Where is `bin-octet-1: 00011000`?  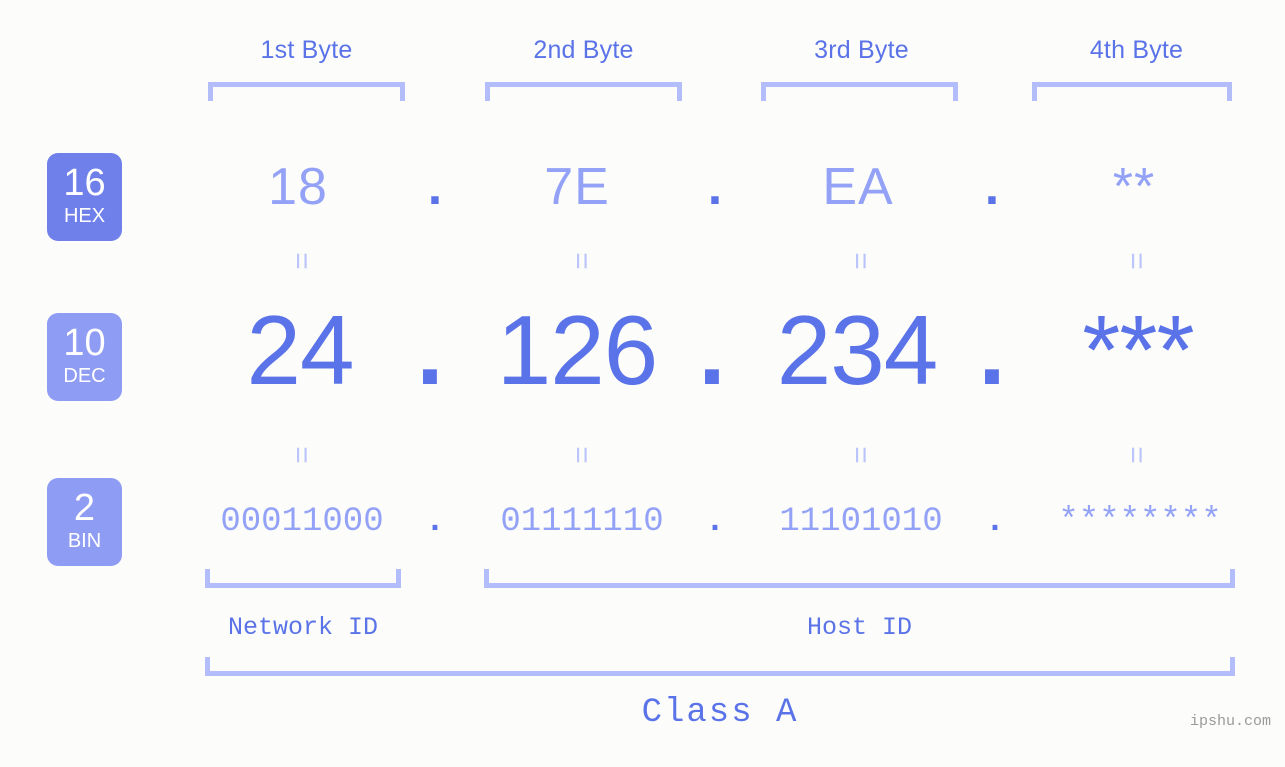
bin-octet-1: 00011000 is located at coordinates (302, 522).